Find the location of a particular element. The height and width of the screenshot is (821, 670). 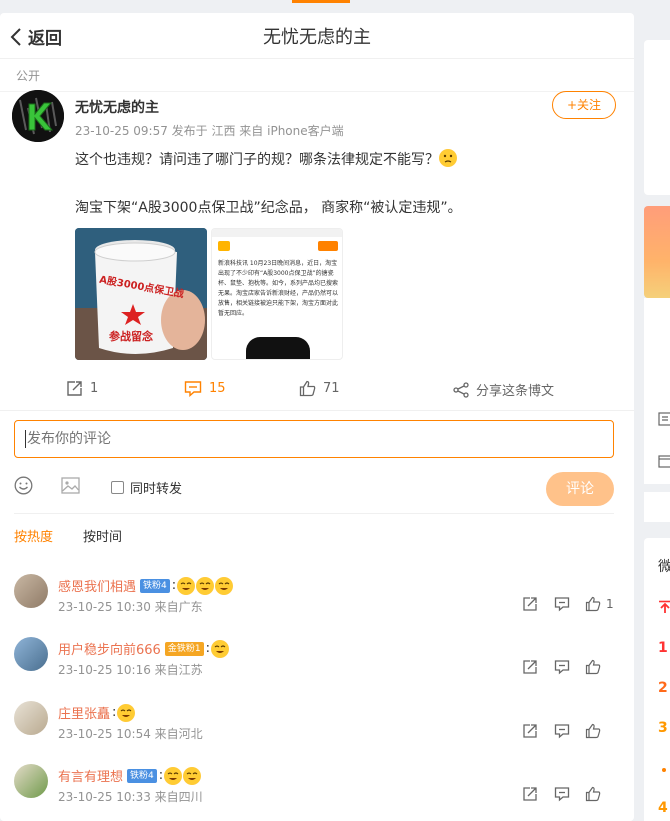

comment-like-button: 1 is located at coordinates (599, 604).